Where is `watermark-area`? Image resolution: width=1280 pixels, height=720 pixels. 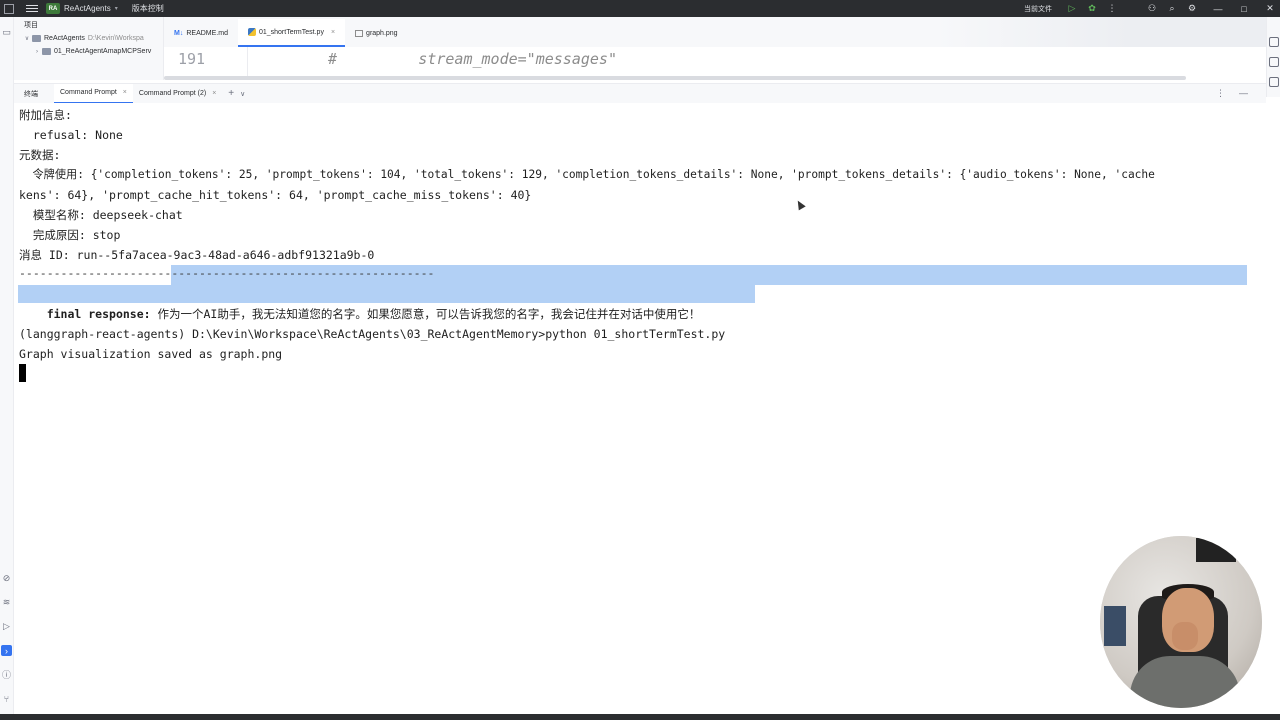 watermark-area is located at coordinates (1101, 32).